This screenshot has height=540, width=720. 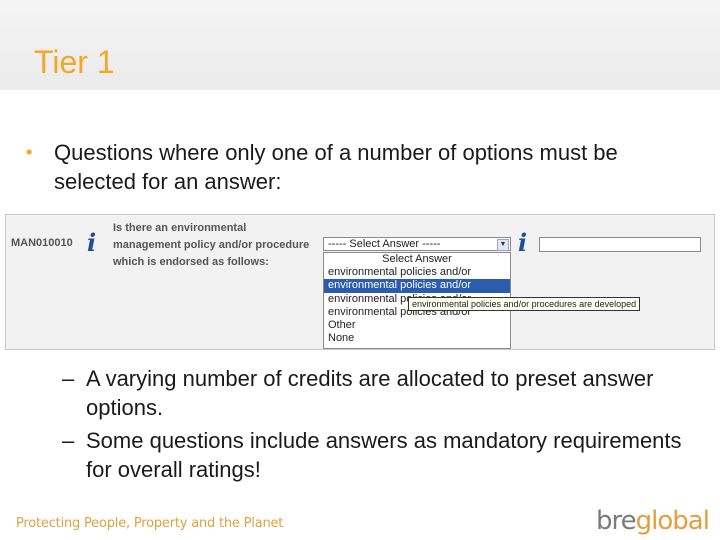 What do you see at coordinates (417, 259) in the screenshot?
I see `dropdown-option: Select Answer` at bounding box center [417, 259].